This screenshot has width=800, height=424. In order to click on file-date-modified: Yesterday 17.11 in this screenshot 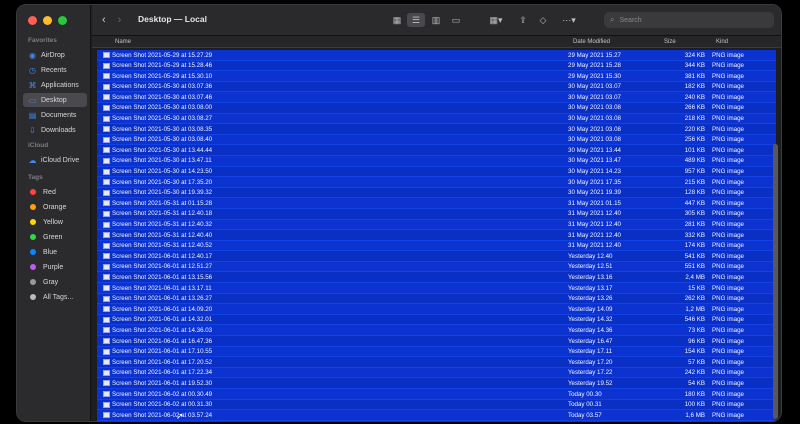, I will do `click(590, 352)`.